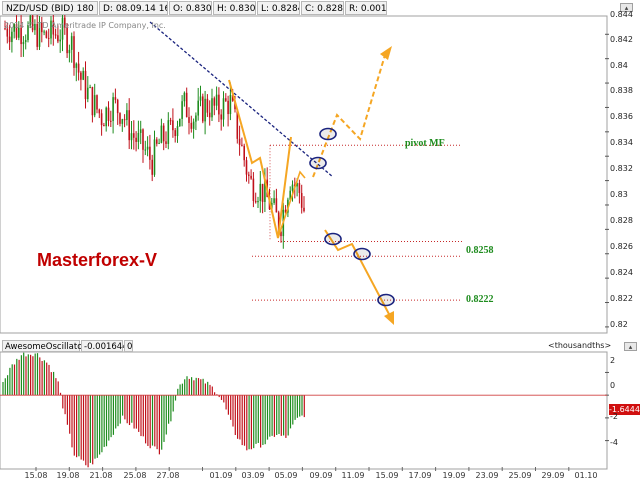 The image size is (640, 480). What do you see at coordinates (621, 14) in the screenshot?
I see `price-tick: 0.844` at bounding box center [621, 14].